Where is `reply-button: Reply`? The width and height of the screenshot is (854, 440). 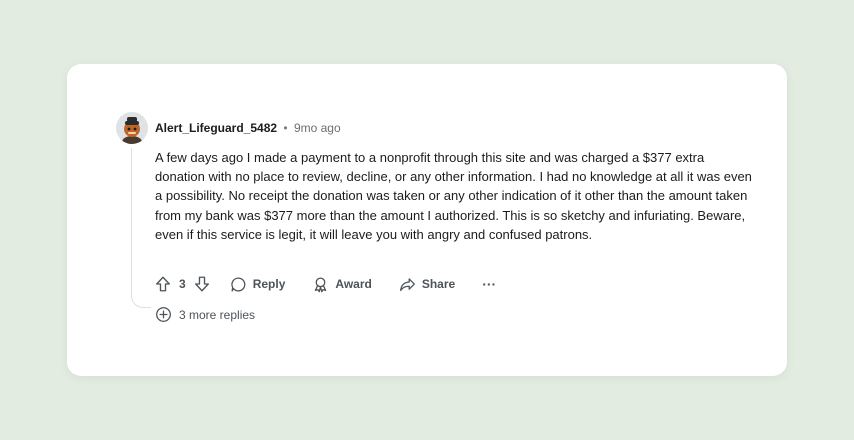
reply-button: Reply is located at coordinates (258, 284).